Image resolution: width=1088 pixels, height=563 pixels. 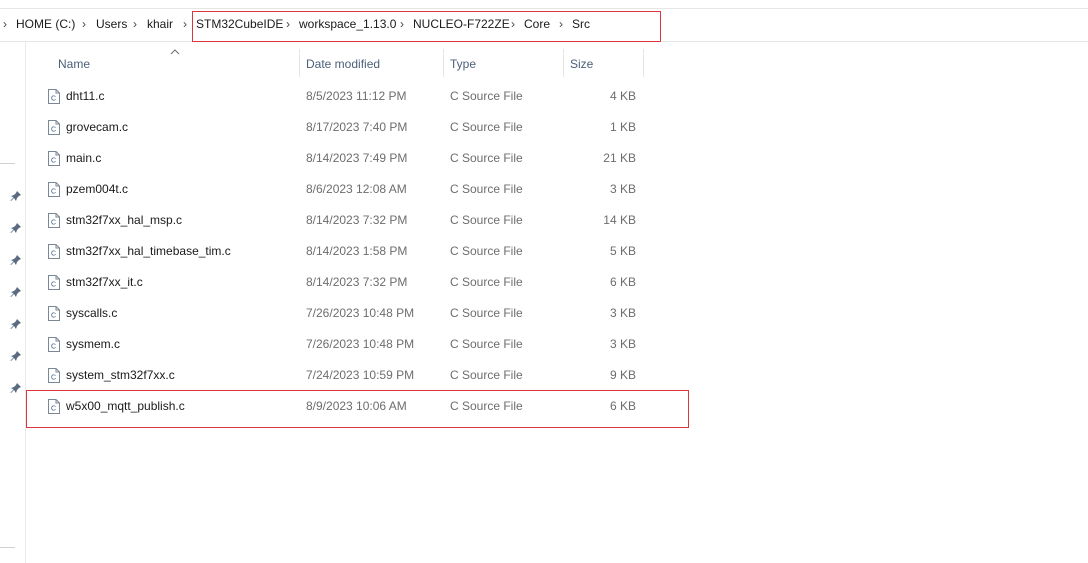 What do you see at coordinates (356, 96) in the screenshot?
I see `file-date: 8/5/2023 11:12 PM` at bounding box center [356, 96].